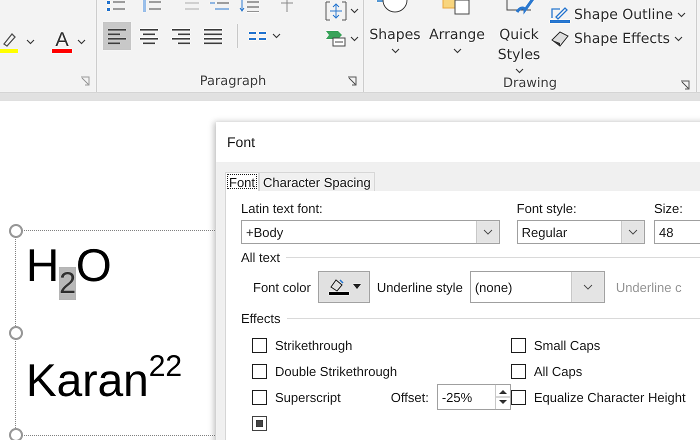  Describe the element at coordinates (261, 318) in the screenshot. I see `section-heading: Effects` at that location.